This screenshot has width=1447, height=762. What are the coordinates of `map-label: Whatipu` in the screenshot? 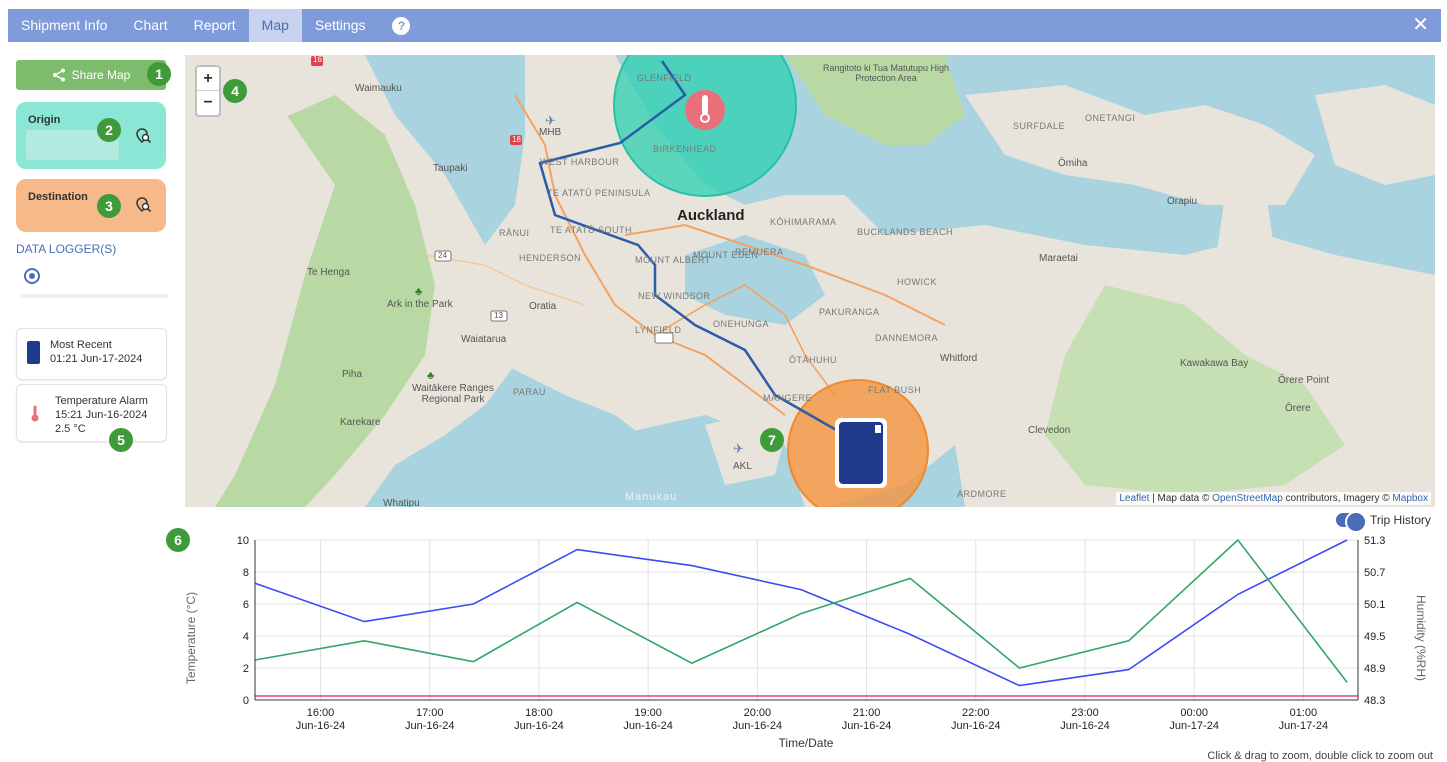 It's located at (401, 502).